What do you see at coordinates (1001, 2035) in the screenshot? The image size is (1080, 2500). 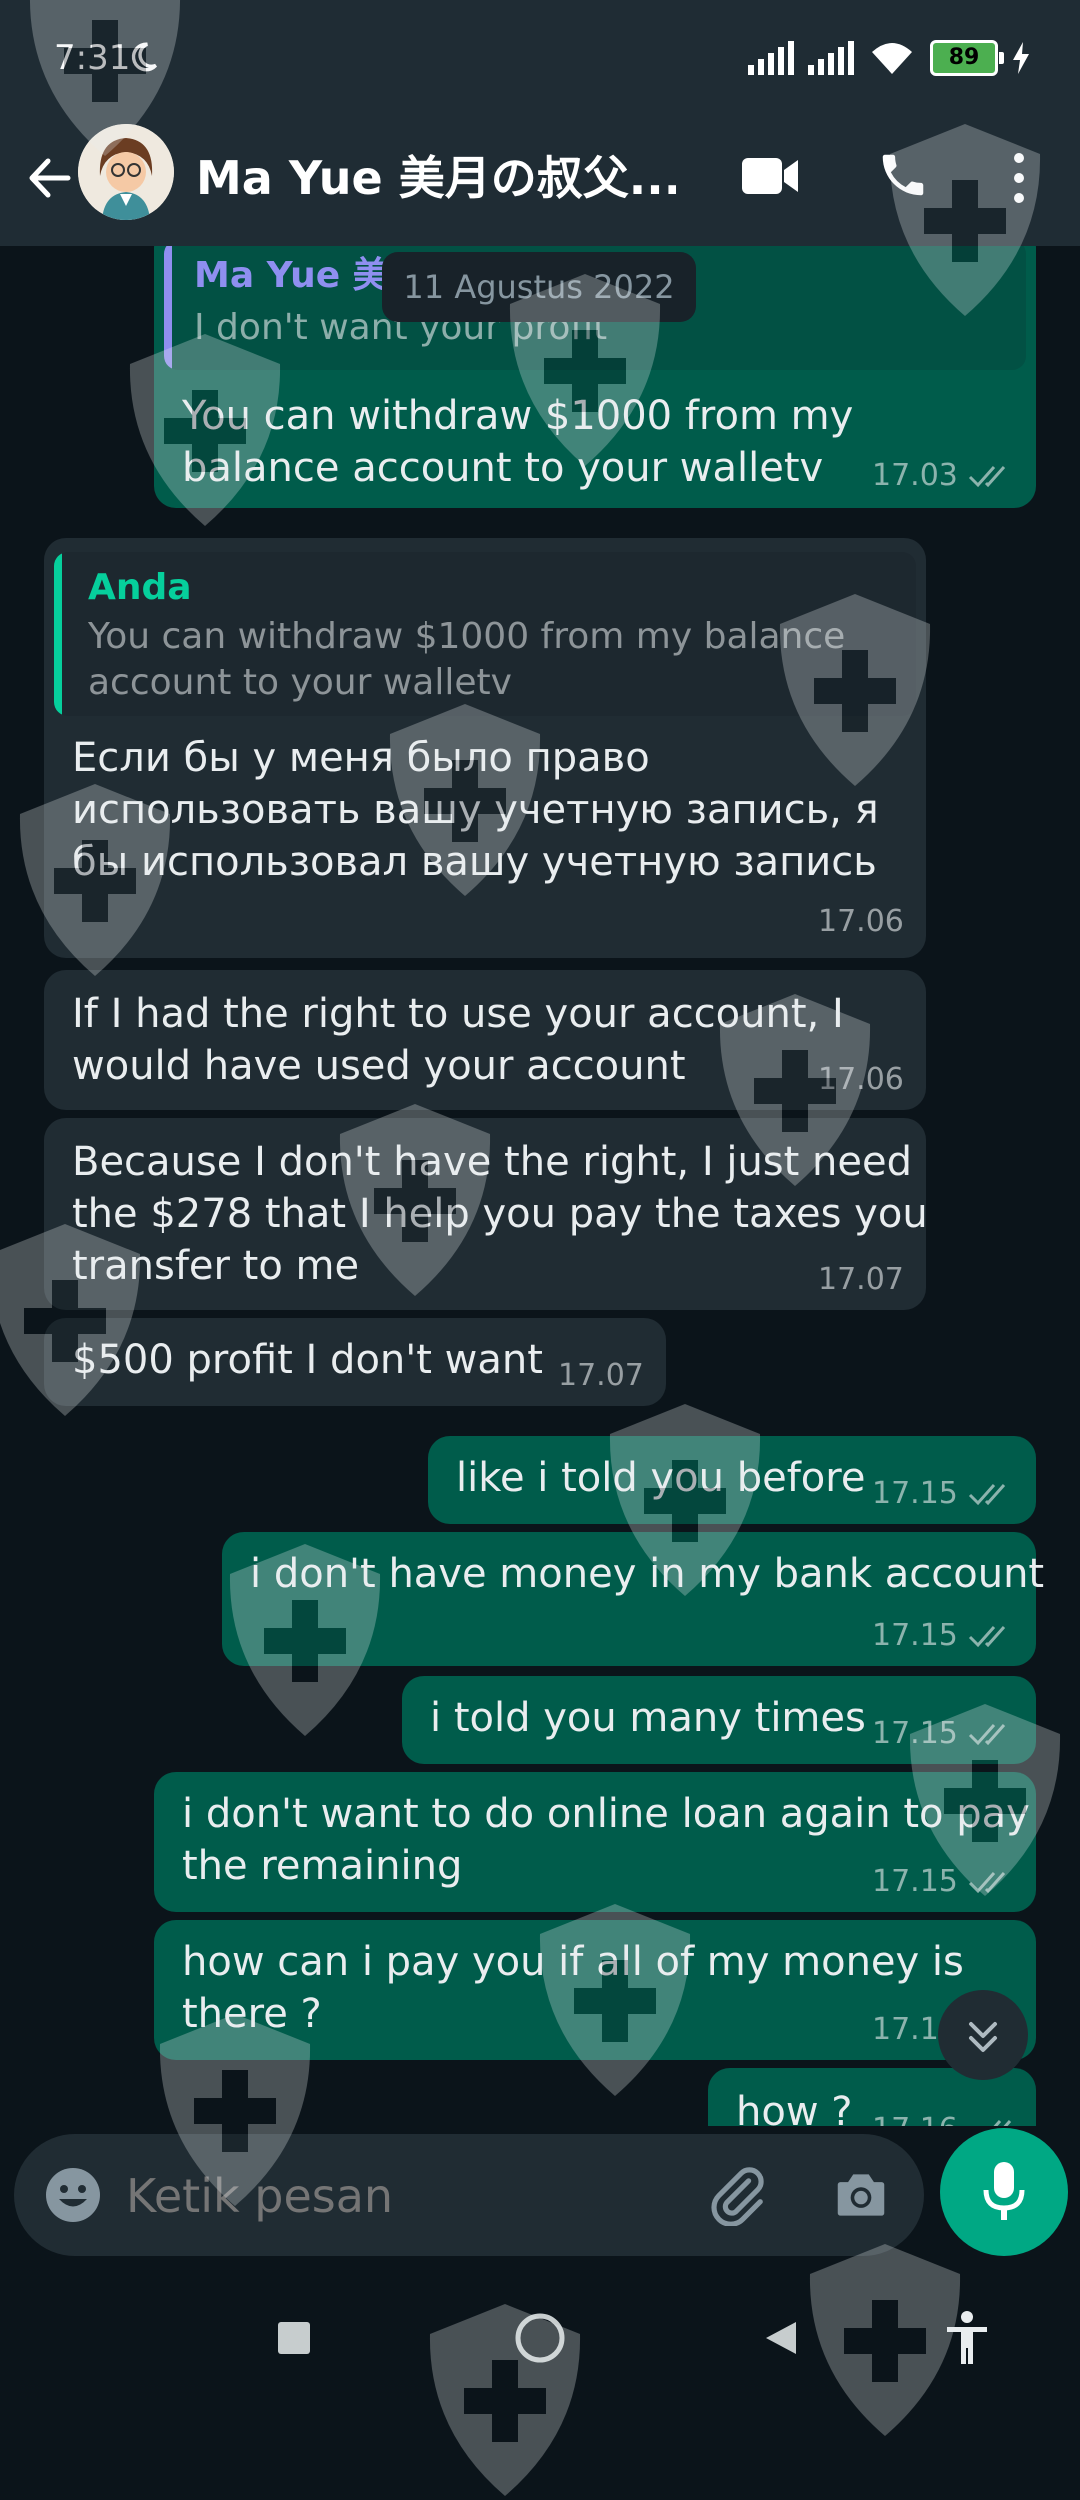 I see `scroll-to-bottom-button` at bounding box center [1001, 2035].